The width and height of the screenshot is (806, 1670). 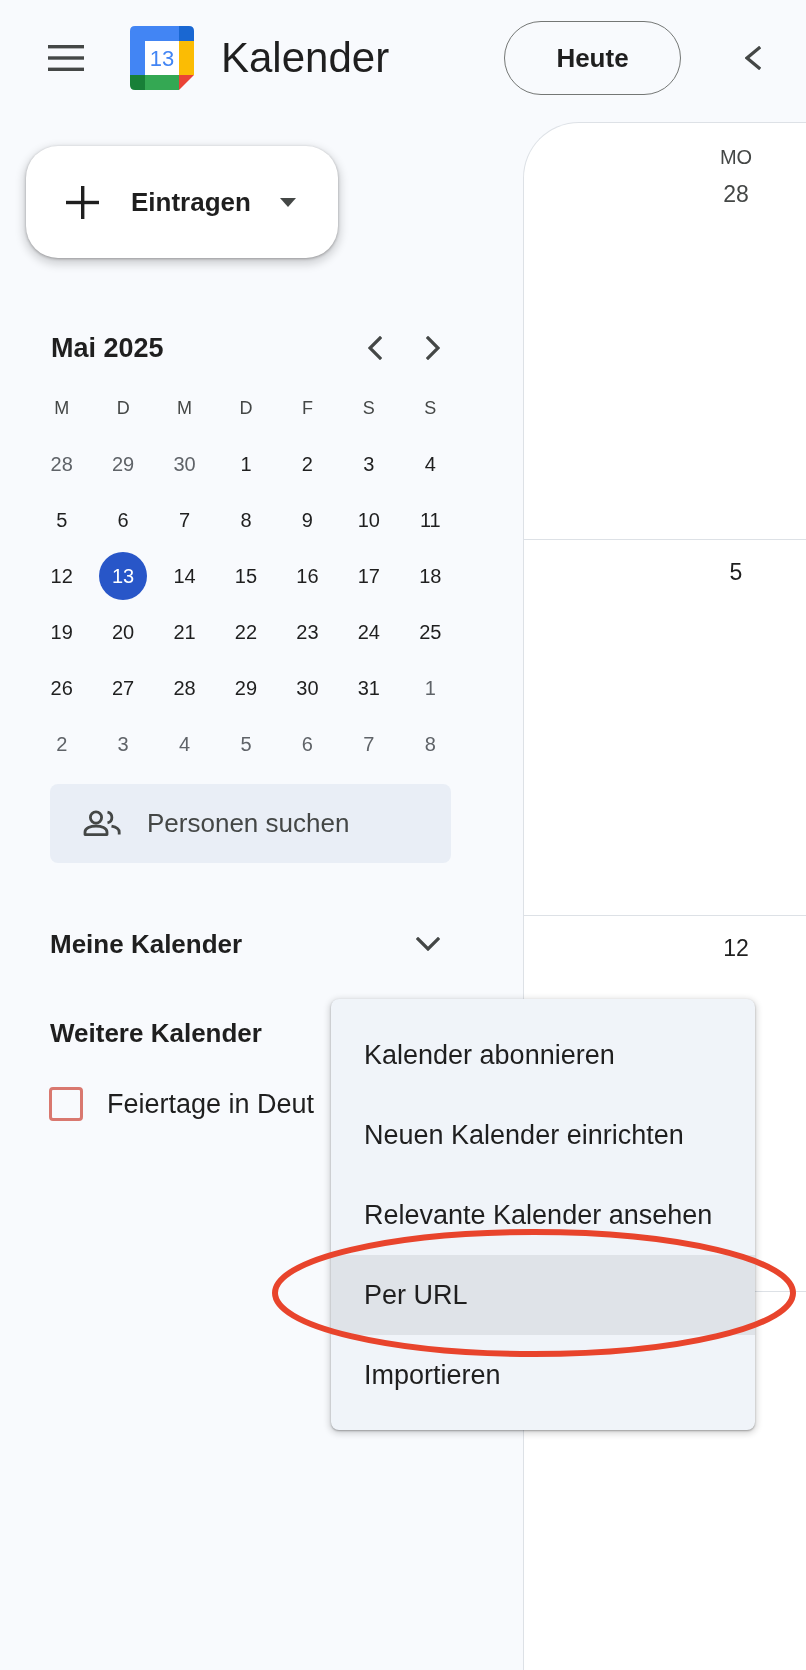 What do you see at coordinates (543, 1375) in the screenshot?
I see `menu-item: Importieren` at bounding box center [543, 1375].